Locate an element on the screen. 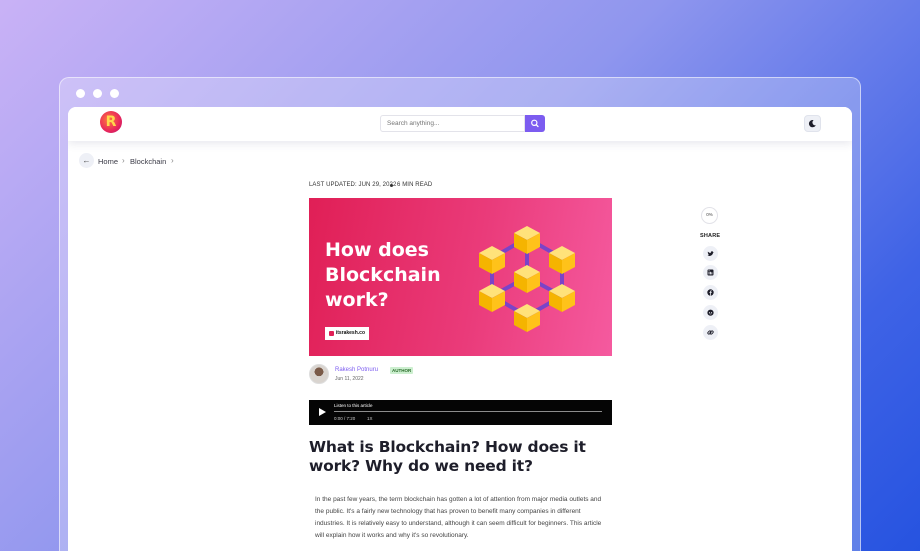 The width and height of the screenshot is (920, 551). twitter-icon is located at coordinates (710, 254).